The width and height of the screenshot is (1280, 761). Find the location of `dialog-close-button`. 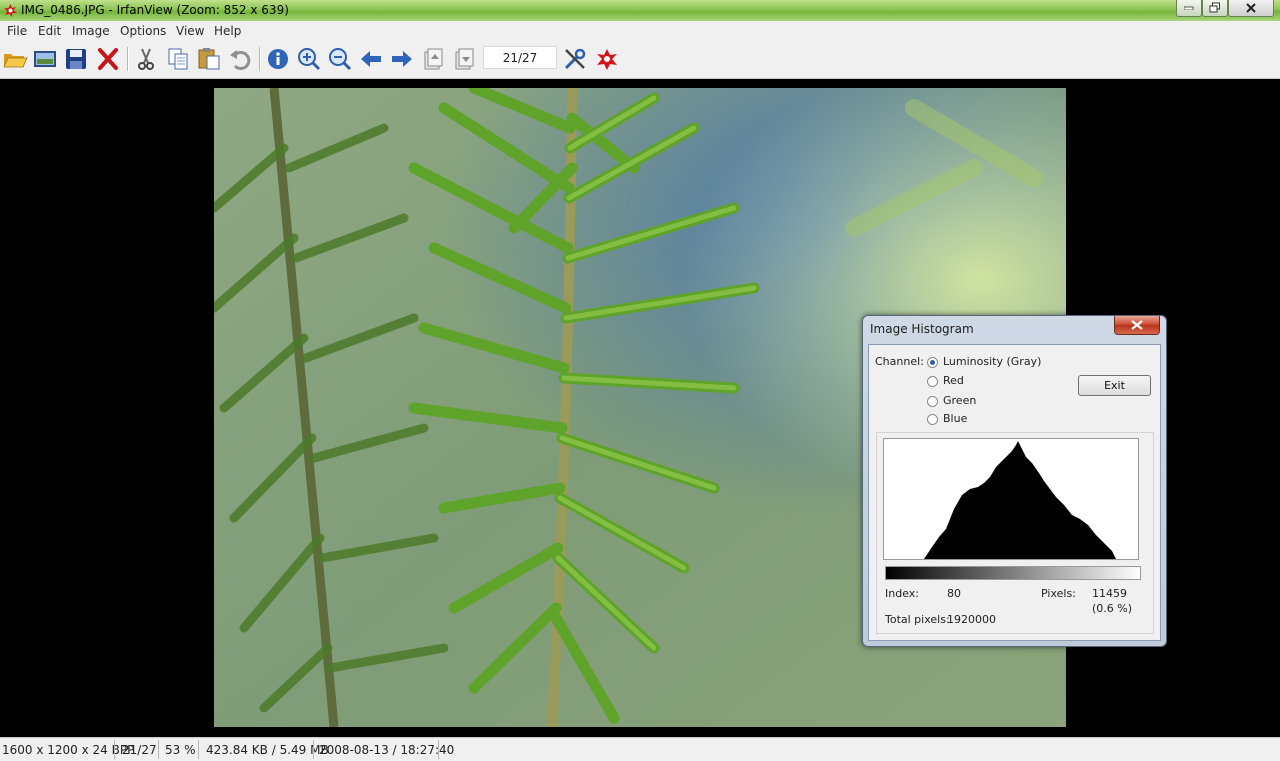

dialog-close-button is located at coordinates (1137, 325).